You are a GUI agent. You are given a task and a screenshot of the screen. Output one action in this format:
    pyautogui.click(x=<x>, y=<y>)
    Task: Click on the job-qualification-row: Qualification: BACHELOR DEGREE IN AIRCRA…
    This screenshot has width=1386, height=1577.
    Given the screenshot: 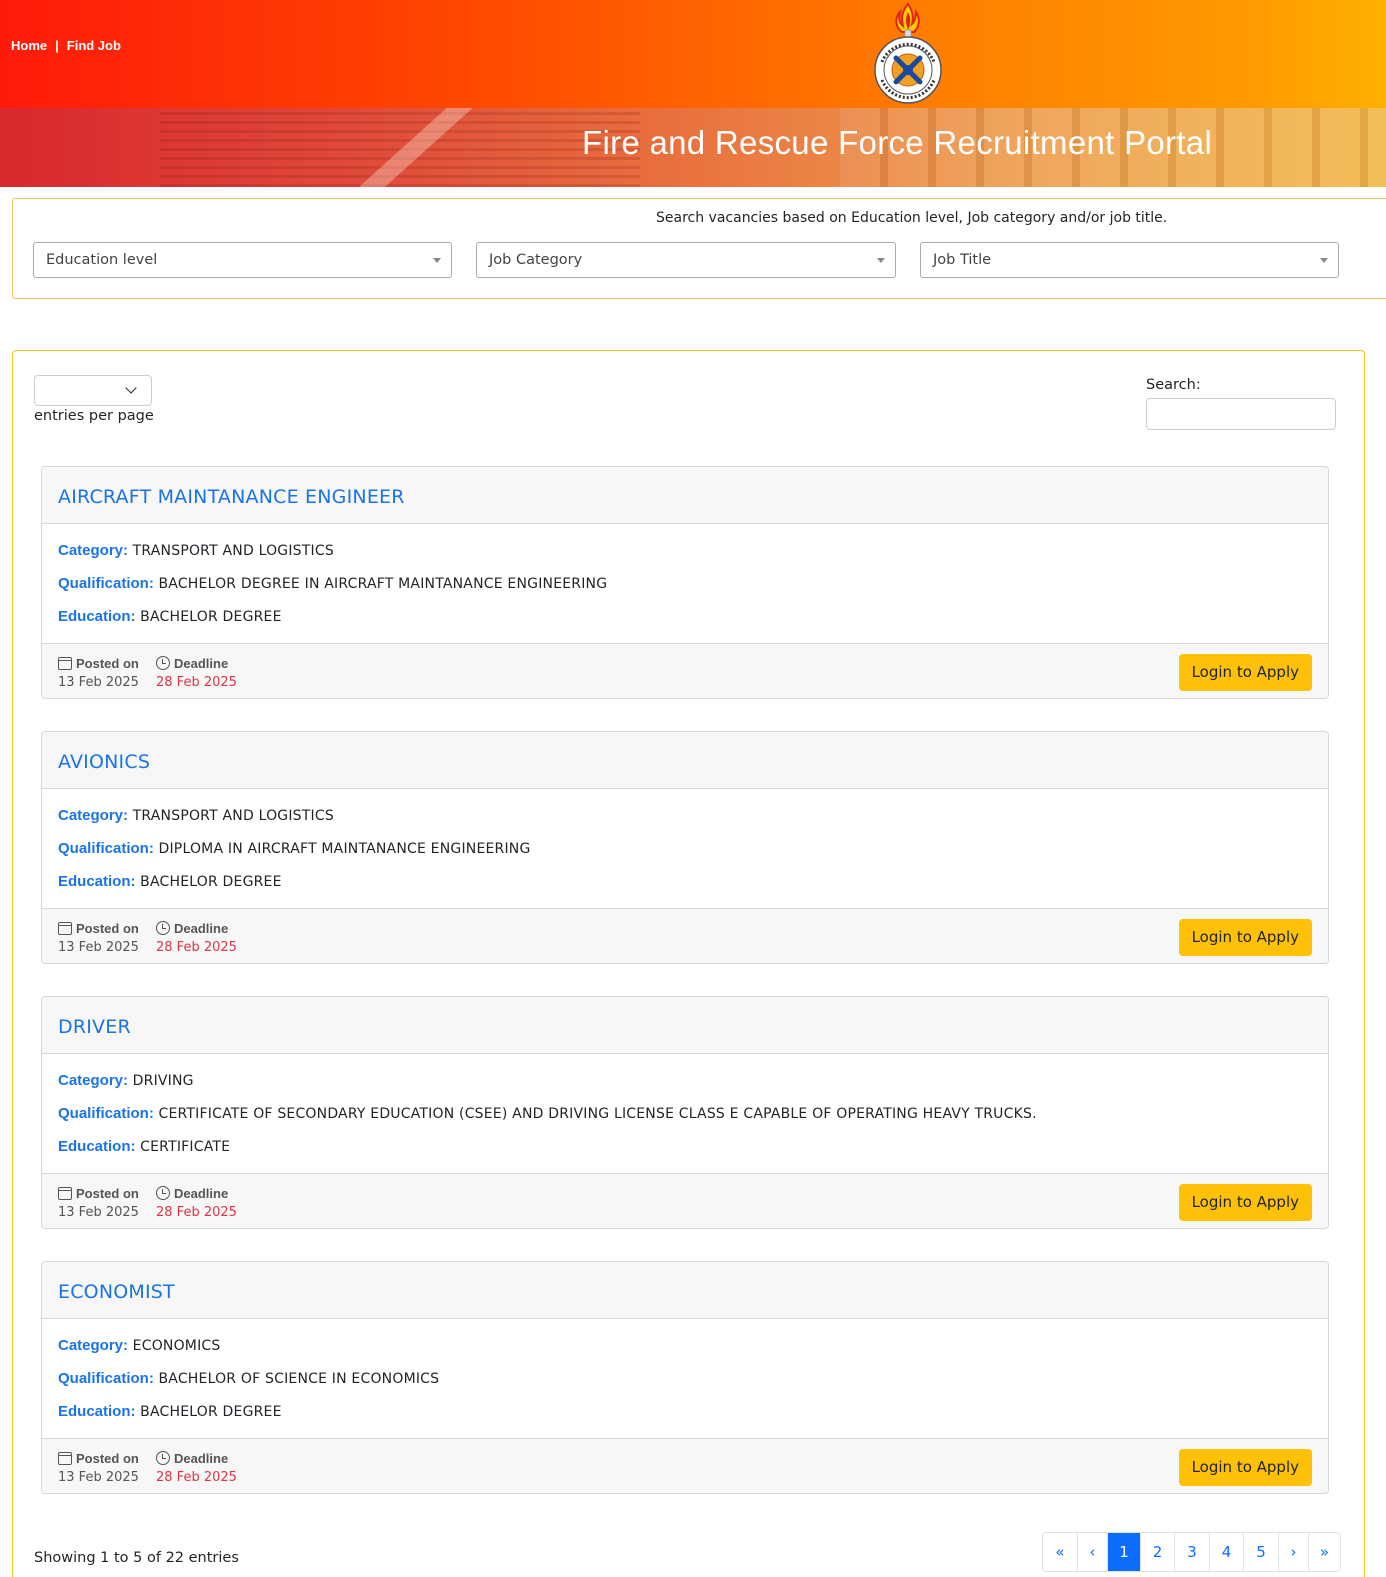 What is the action you would take?
    pyautogui.click(x=685, y=591)
    